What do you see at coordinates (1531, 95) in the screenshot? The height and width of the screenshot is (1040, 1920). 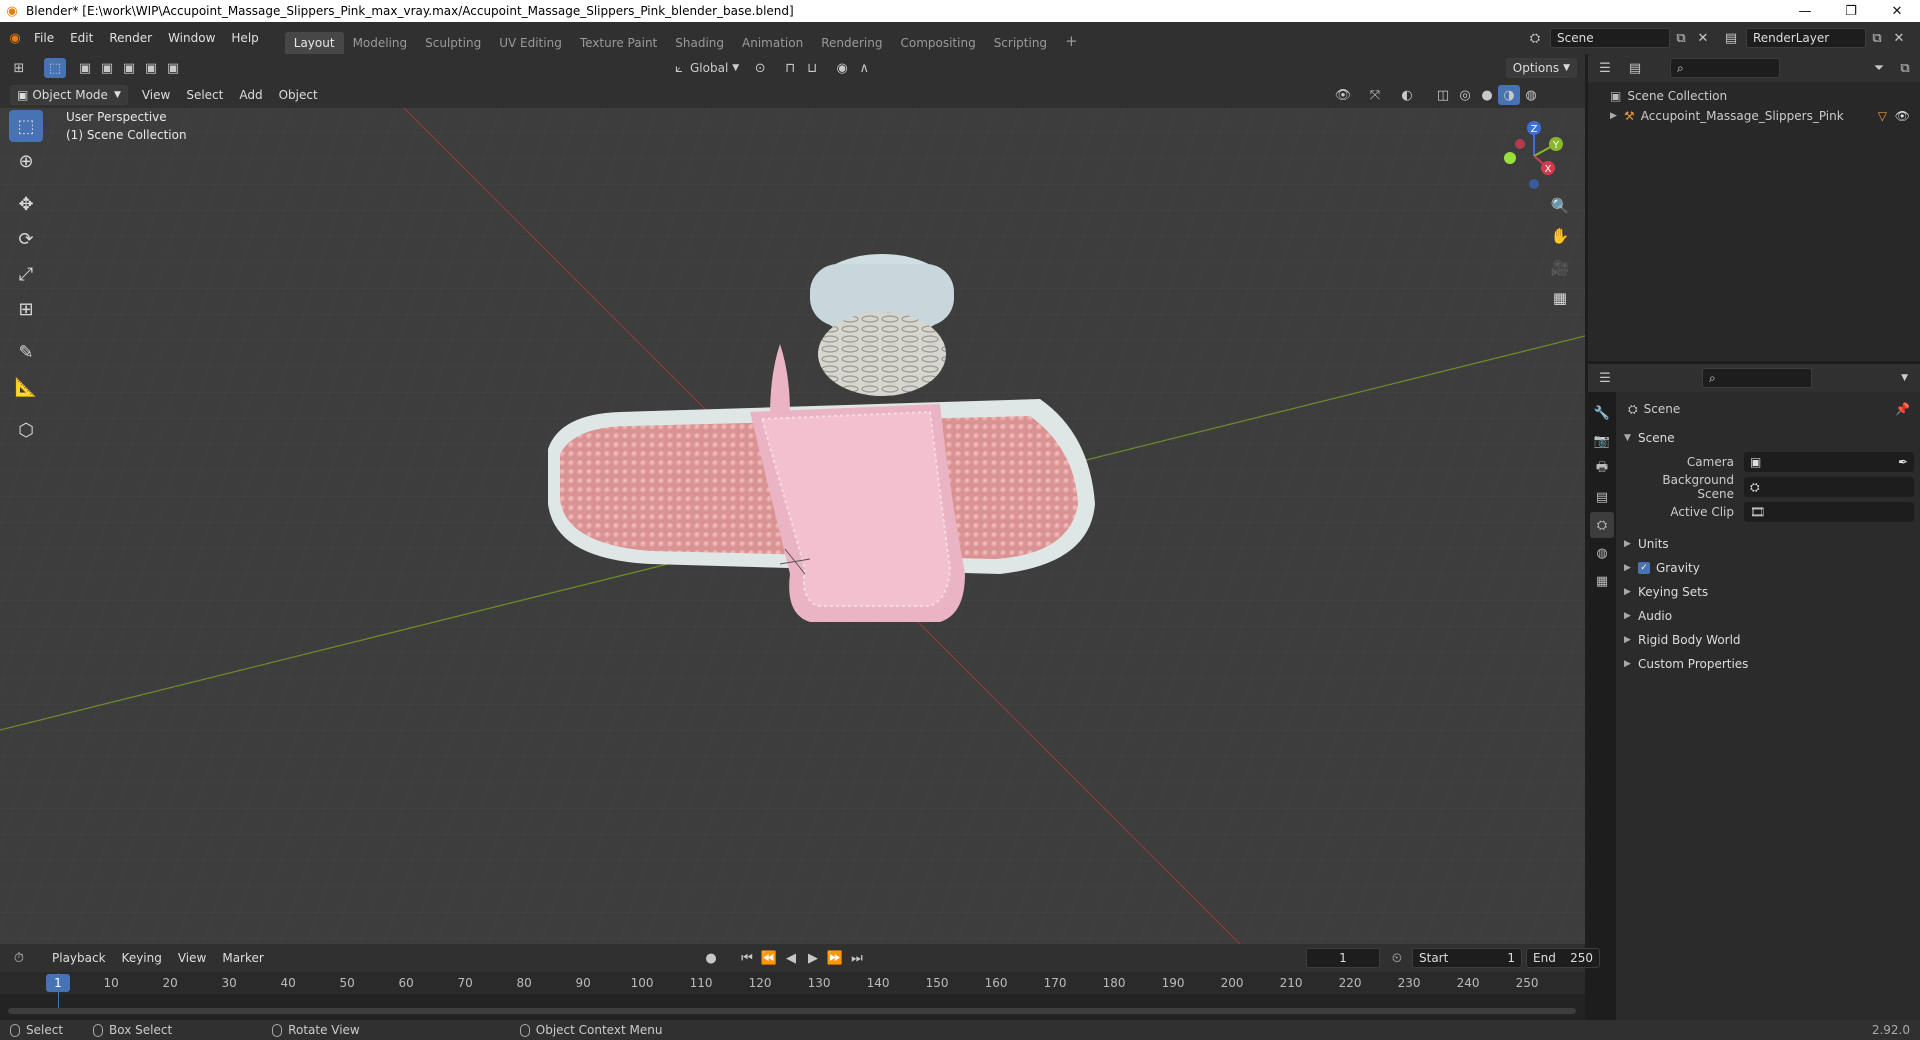 I see `rendered-shading-icon: ◍` at bounding box center [1531, 95].